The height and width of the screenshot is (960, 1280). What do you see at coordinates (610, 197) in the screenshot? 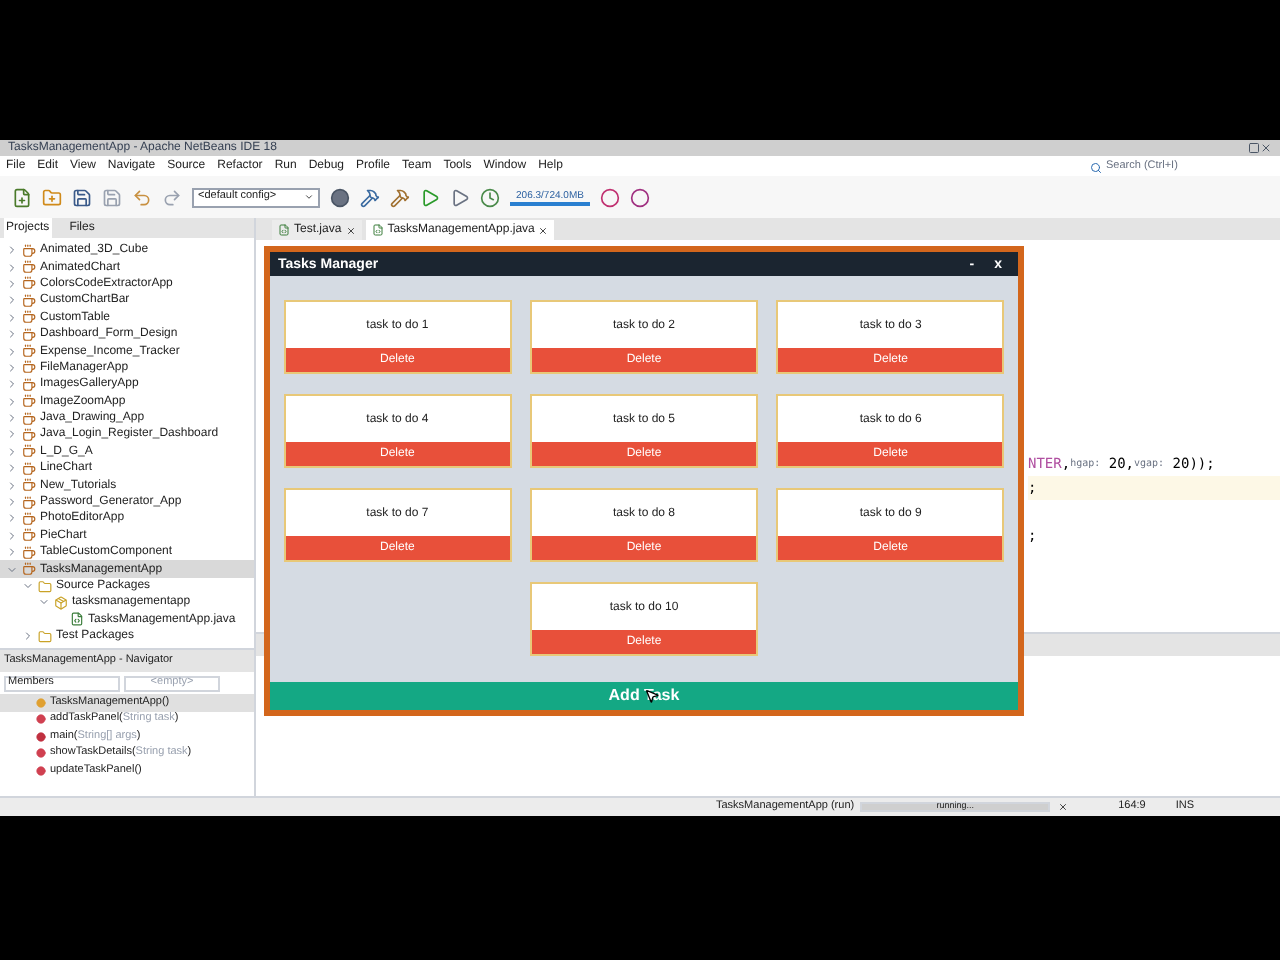
I see `gc-icon` at bounding box center [610, 197].